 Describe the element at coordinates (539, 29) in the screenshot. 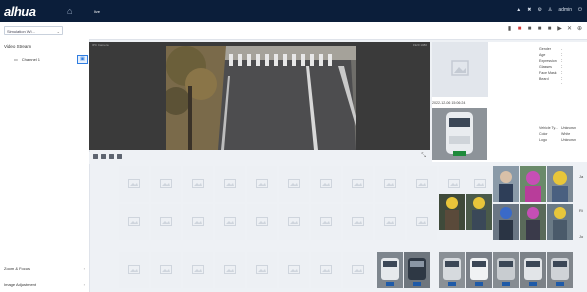

I see `fullscreen-icon: ■` at that location.